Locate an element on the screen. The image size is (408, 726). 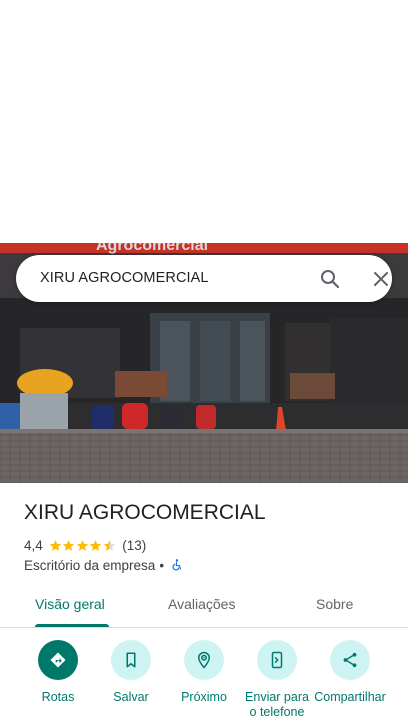
search-input: XIRU AGROCOMERCIAL is located at coordinates (124, 278).